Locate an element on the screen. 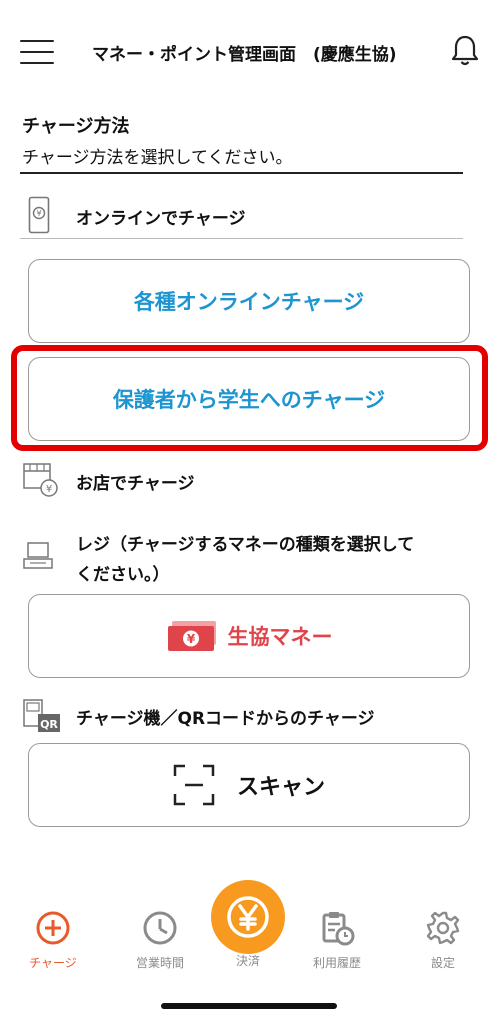  money-stack-icon: ¥ is located at coordinates (191, 636).